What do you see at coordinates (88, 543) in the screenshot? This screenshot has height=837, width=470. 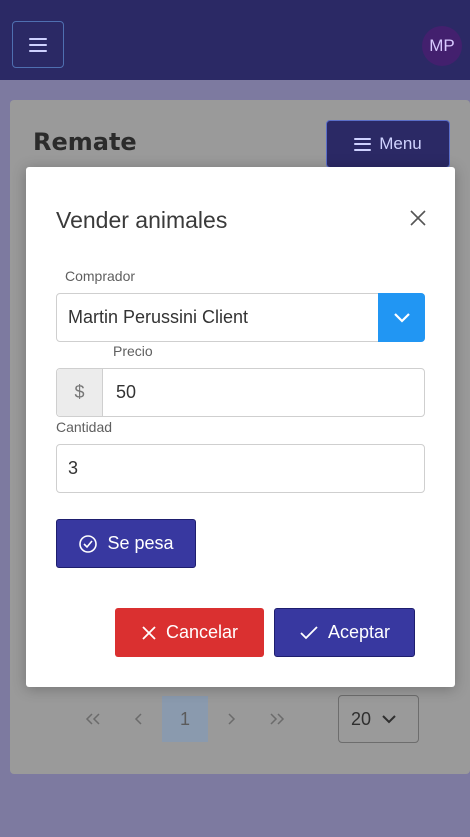 I see `check-circle-icon` at bounding box center [88, 543].